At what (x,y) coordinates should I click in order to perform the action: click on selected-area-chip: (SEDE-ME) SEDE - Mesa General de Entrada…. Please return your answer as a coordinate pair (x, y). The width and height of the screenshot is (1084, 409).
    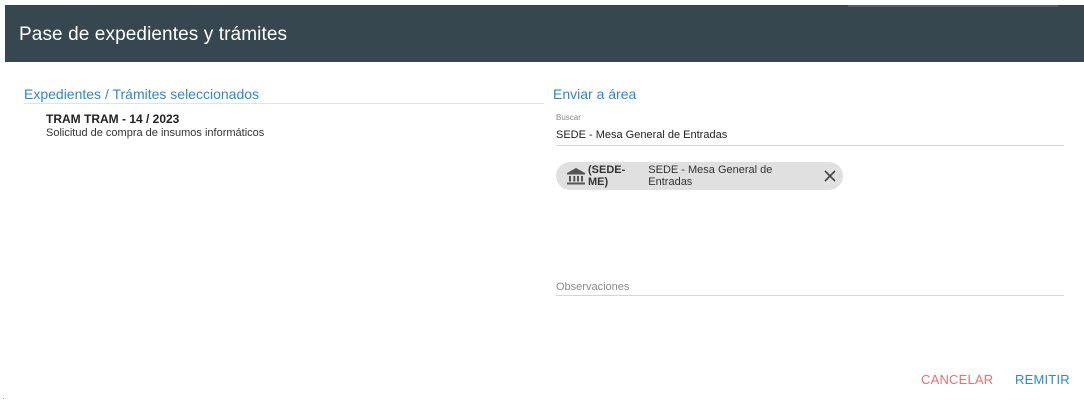
    Looking at the image, I should click on (699, 176).